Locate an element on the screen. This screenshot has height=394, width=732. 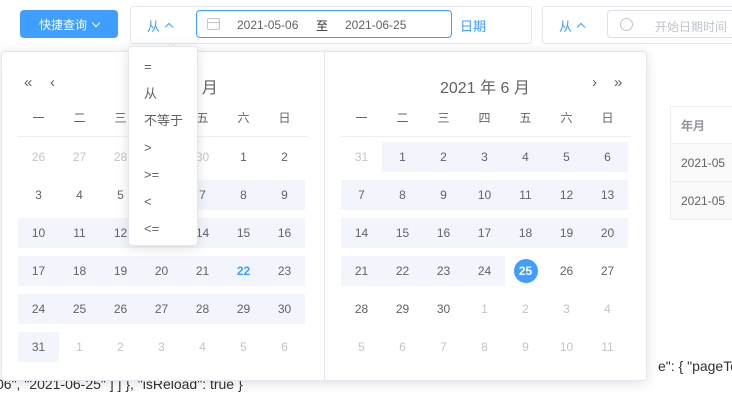
prev-year-icon: « is located at coordinates (28, 82).